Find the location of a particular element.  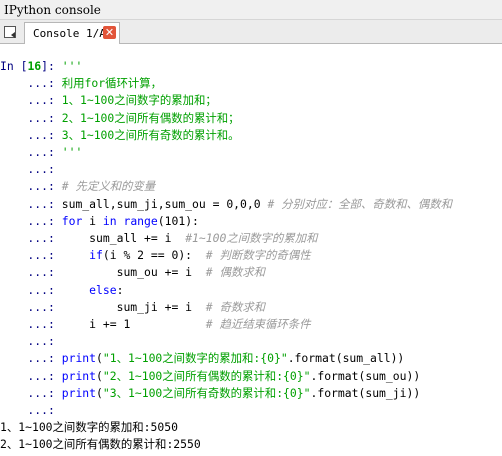

code-token: sum_ji += i is located at coordinates (133, 306).